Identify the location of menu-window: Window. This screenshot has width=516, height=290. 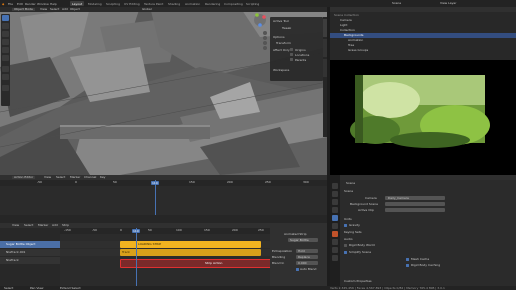
(43, 4).